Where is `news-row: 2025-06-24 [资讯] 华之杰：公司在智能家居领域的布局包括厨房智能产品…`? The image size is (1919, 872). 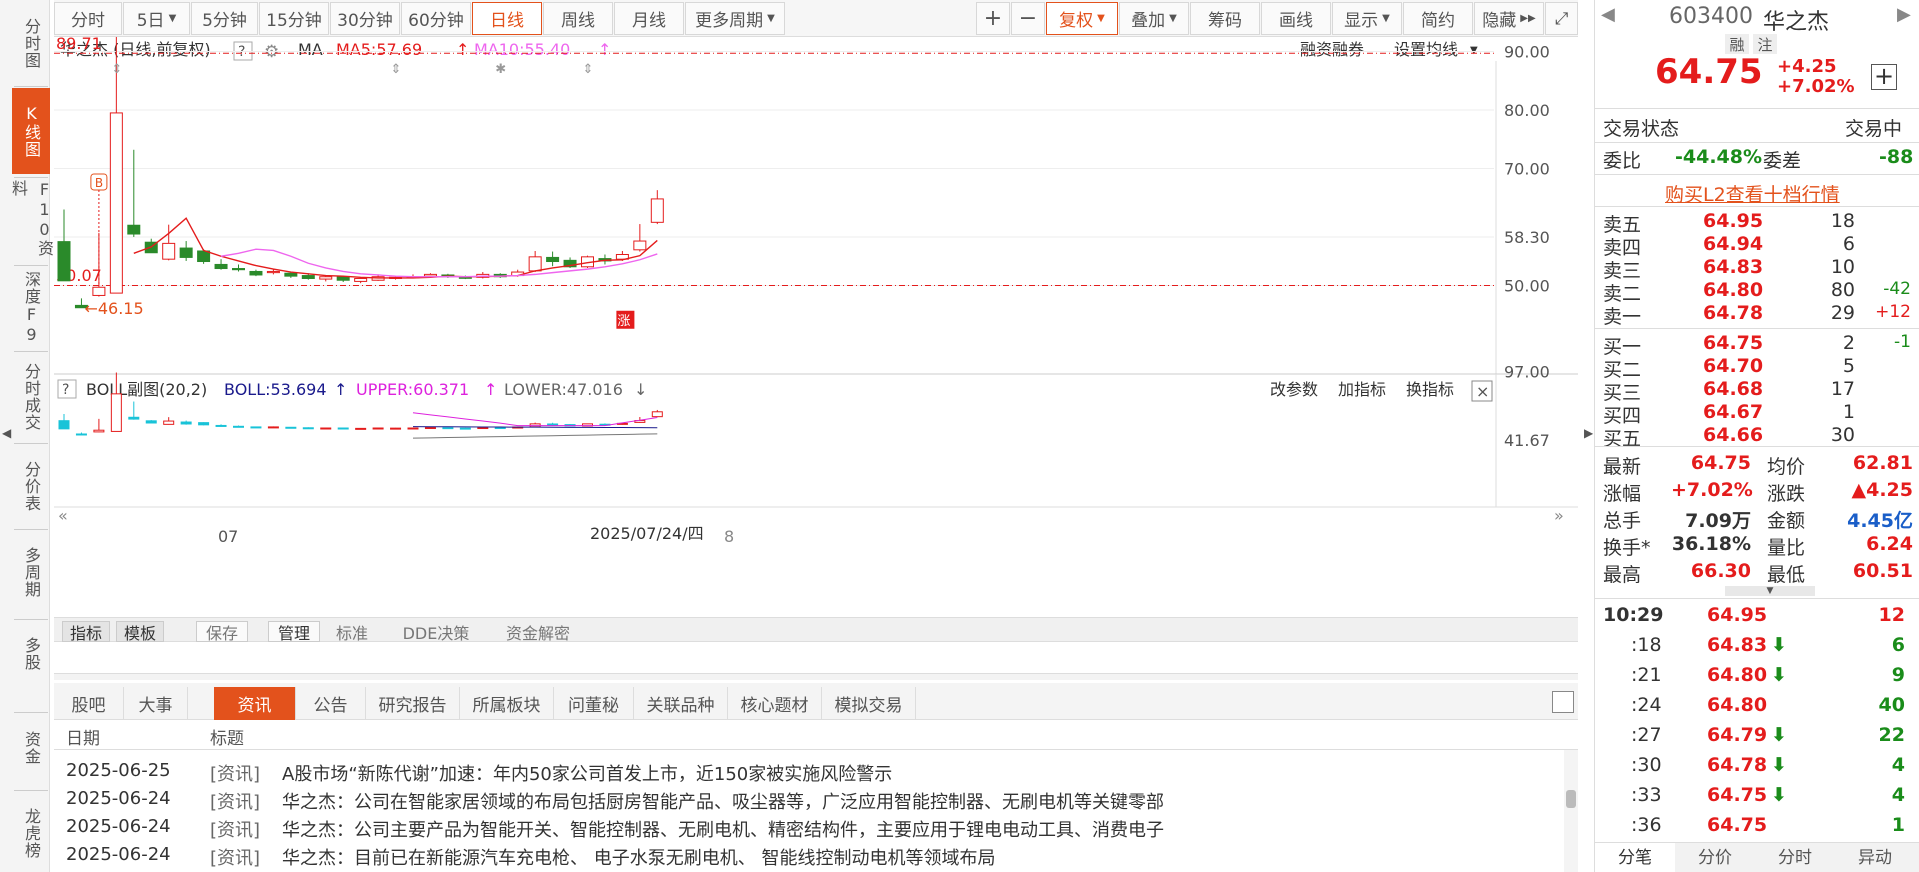
news-row: 2025-06-24 [资讯] 华之杰：公司在智能家居领域的布局包括厨房智能产品… is located at coordinates (814, 801).